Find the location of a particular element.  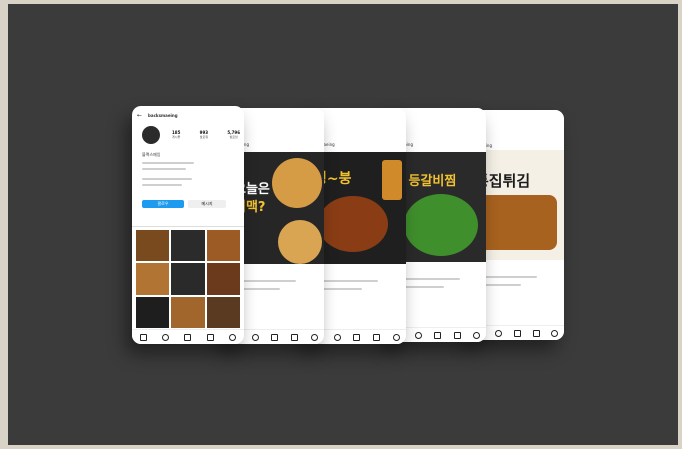

food-chicken-wings is located at coordinates (353, 224).